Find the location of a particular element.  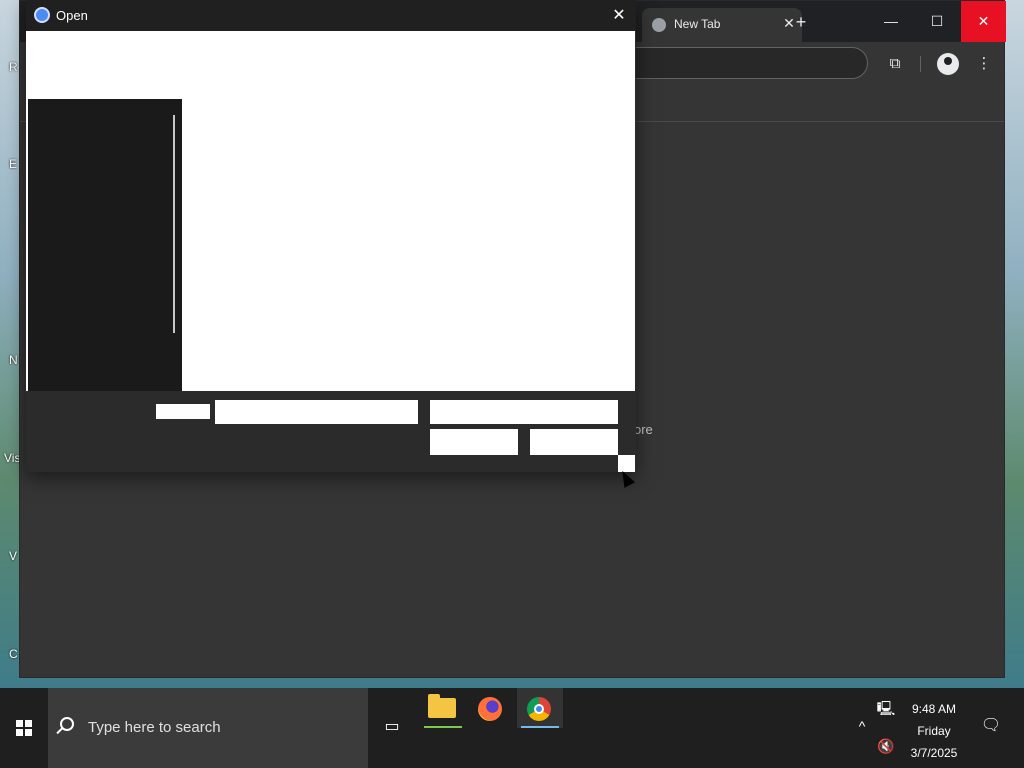

folder-icon is located at coordinates (442, 706).